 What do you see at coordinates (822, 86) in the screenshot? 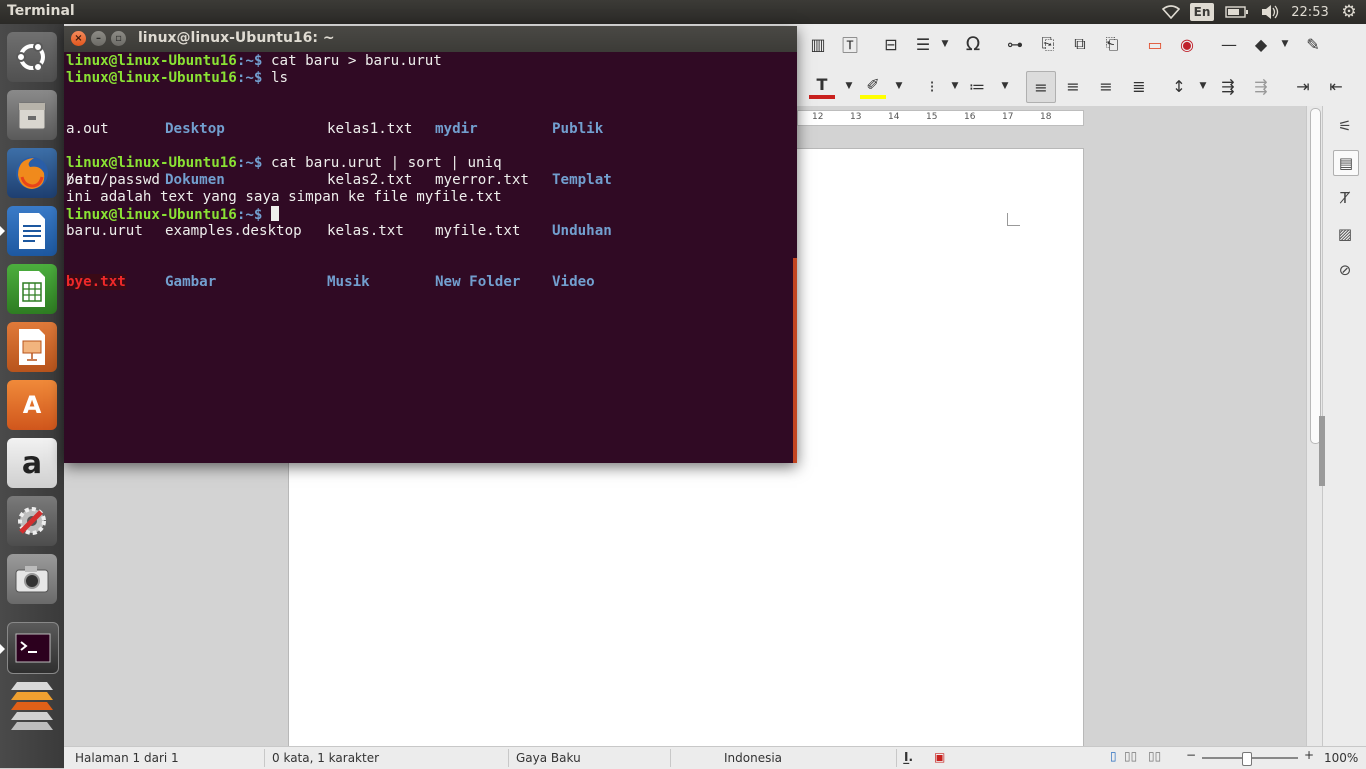
I see `font-color-icon: T` at bounding box center [822, 86].